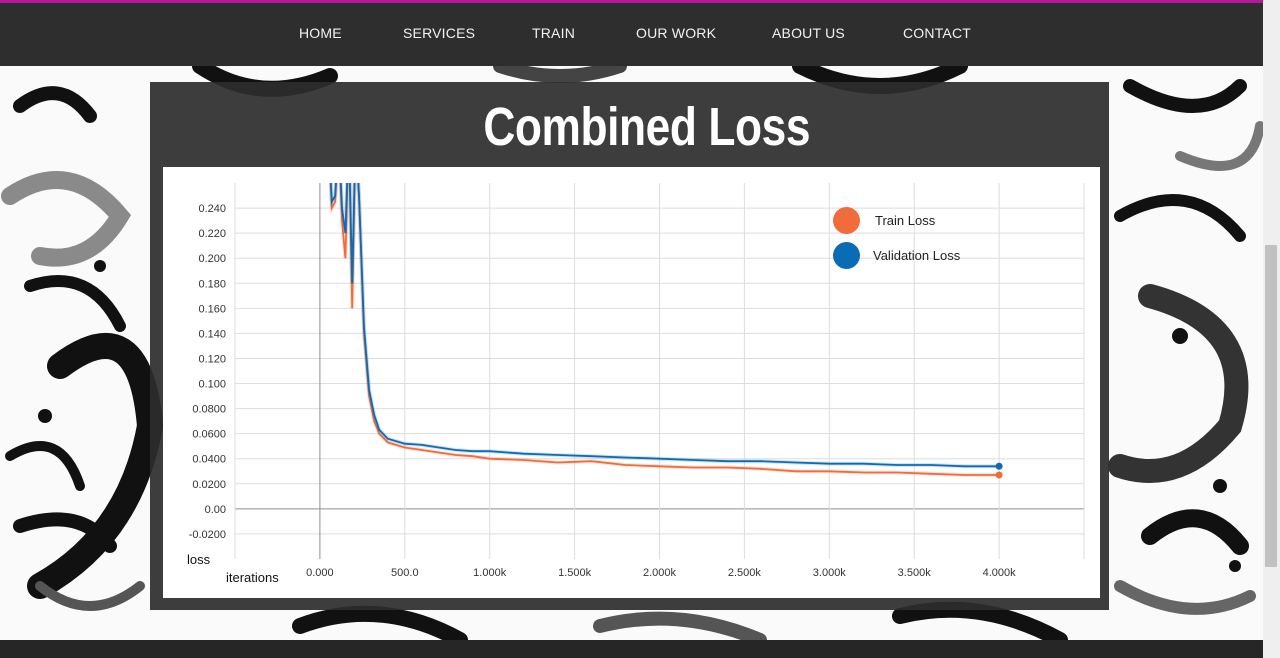 The height and width of the screenshot is (658, 1280). Describe the element at coordinates (830, 573) in the screenshot. I see `x-tick-label: 3.000k` at that location.